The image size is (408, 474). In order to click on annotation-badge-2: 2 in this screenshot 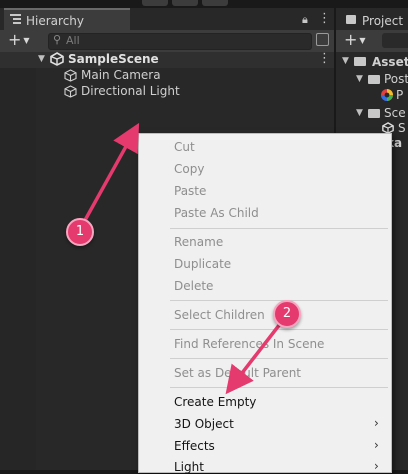, I will do `click(287, 314)`.